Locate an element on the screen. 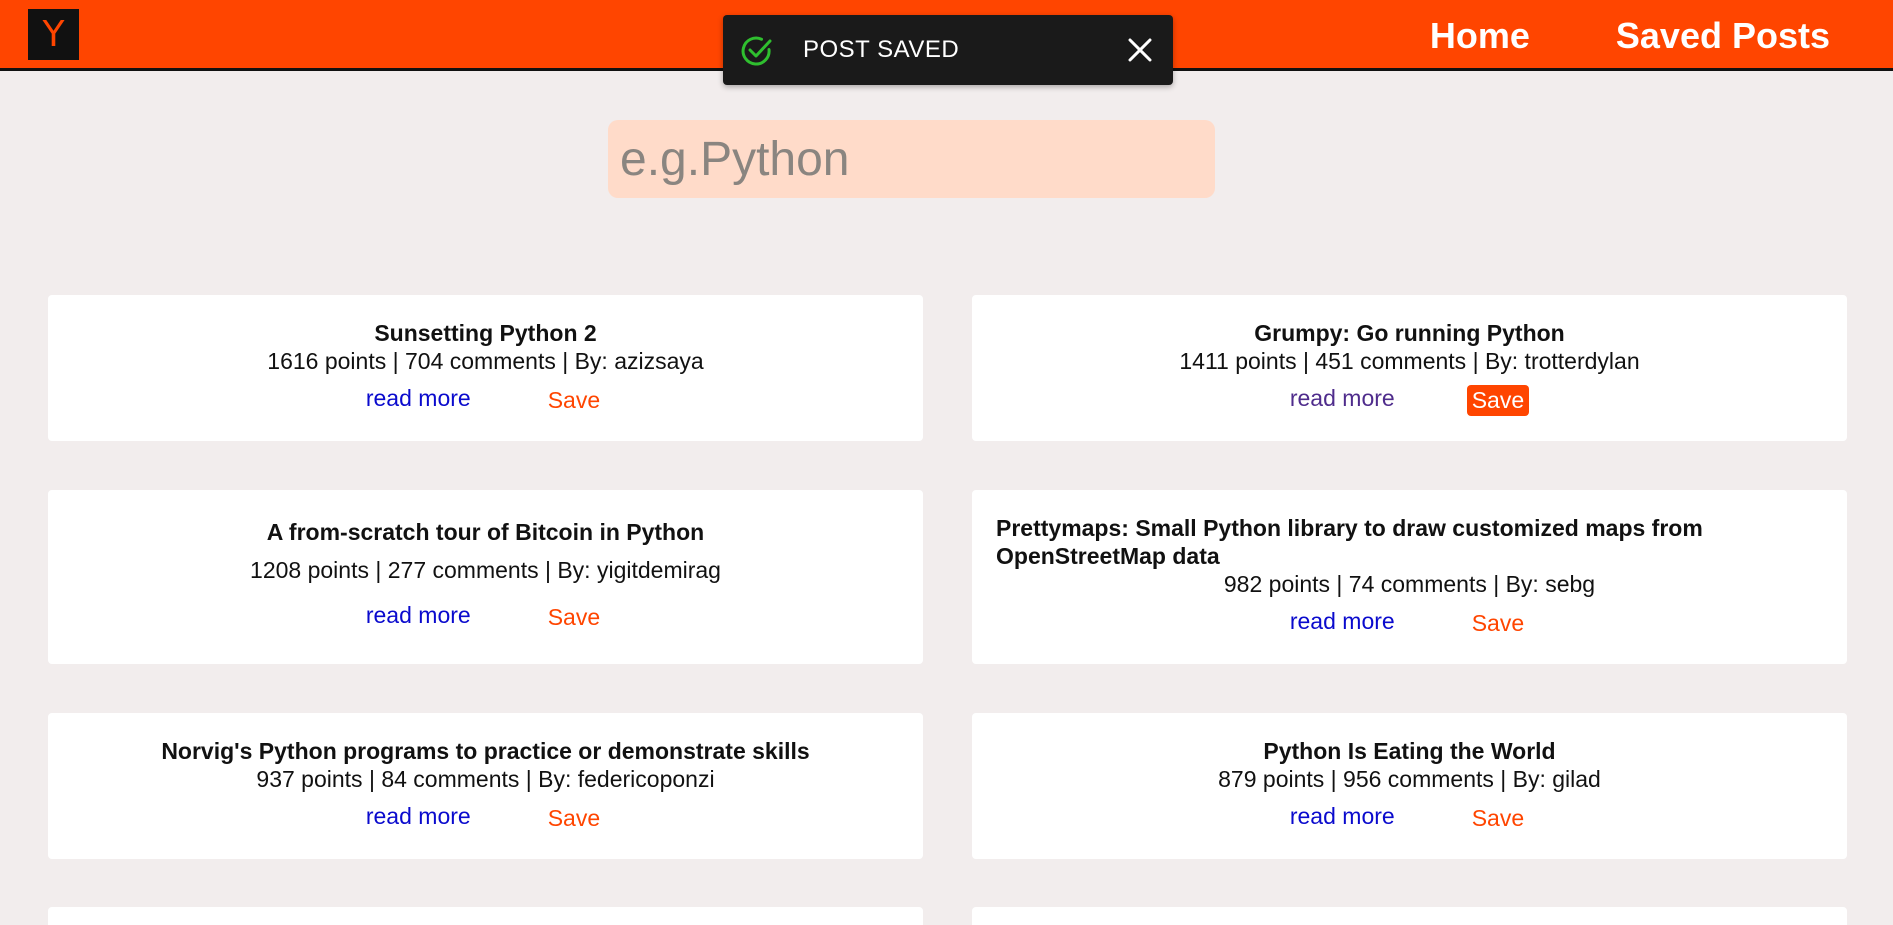 This screenshot has width=1893, height=925. post-meta: 982 points | 74 comments | By: sebg is located at coordinates (1409, 584).